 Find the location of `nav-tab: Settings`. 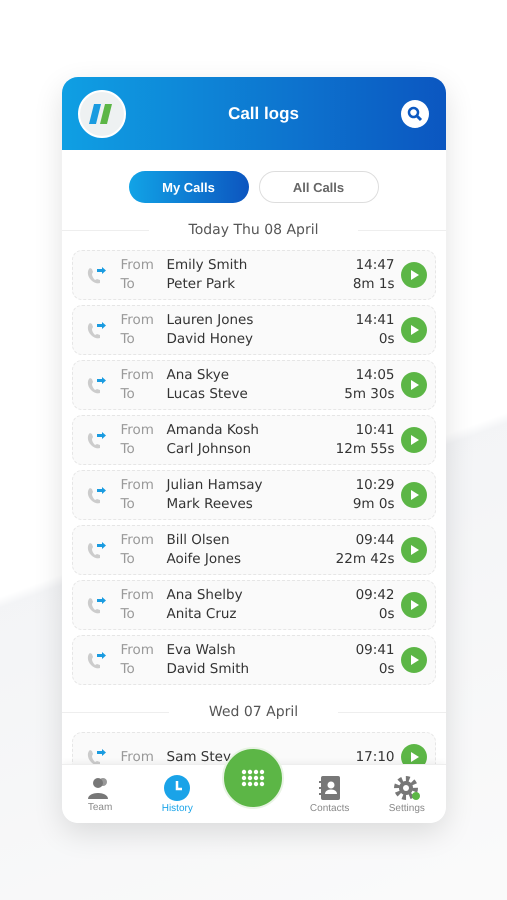

nav-tab: Settings is located at coordinates (406, 794).